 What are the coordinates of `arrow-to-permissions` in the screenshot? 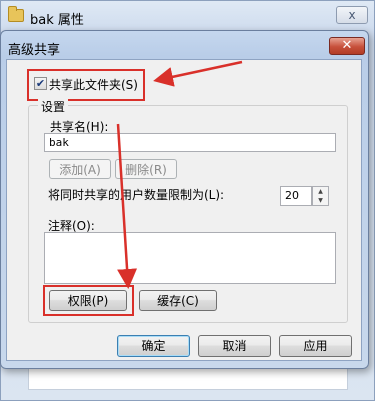 It's located at (127, 206).